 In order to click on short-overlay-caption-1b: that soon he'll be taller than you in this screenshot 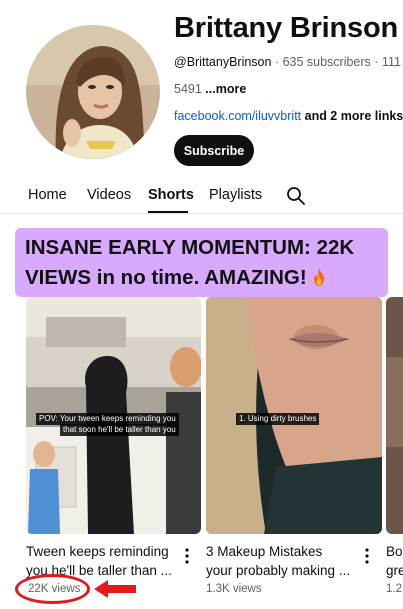, I will do `click(119, 430)`.